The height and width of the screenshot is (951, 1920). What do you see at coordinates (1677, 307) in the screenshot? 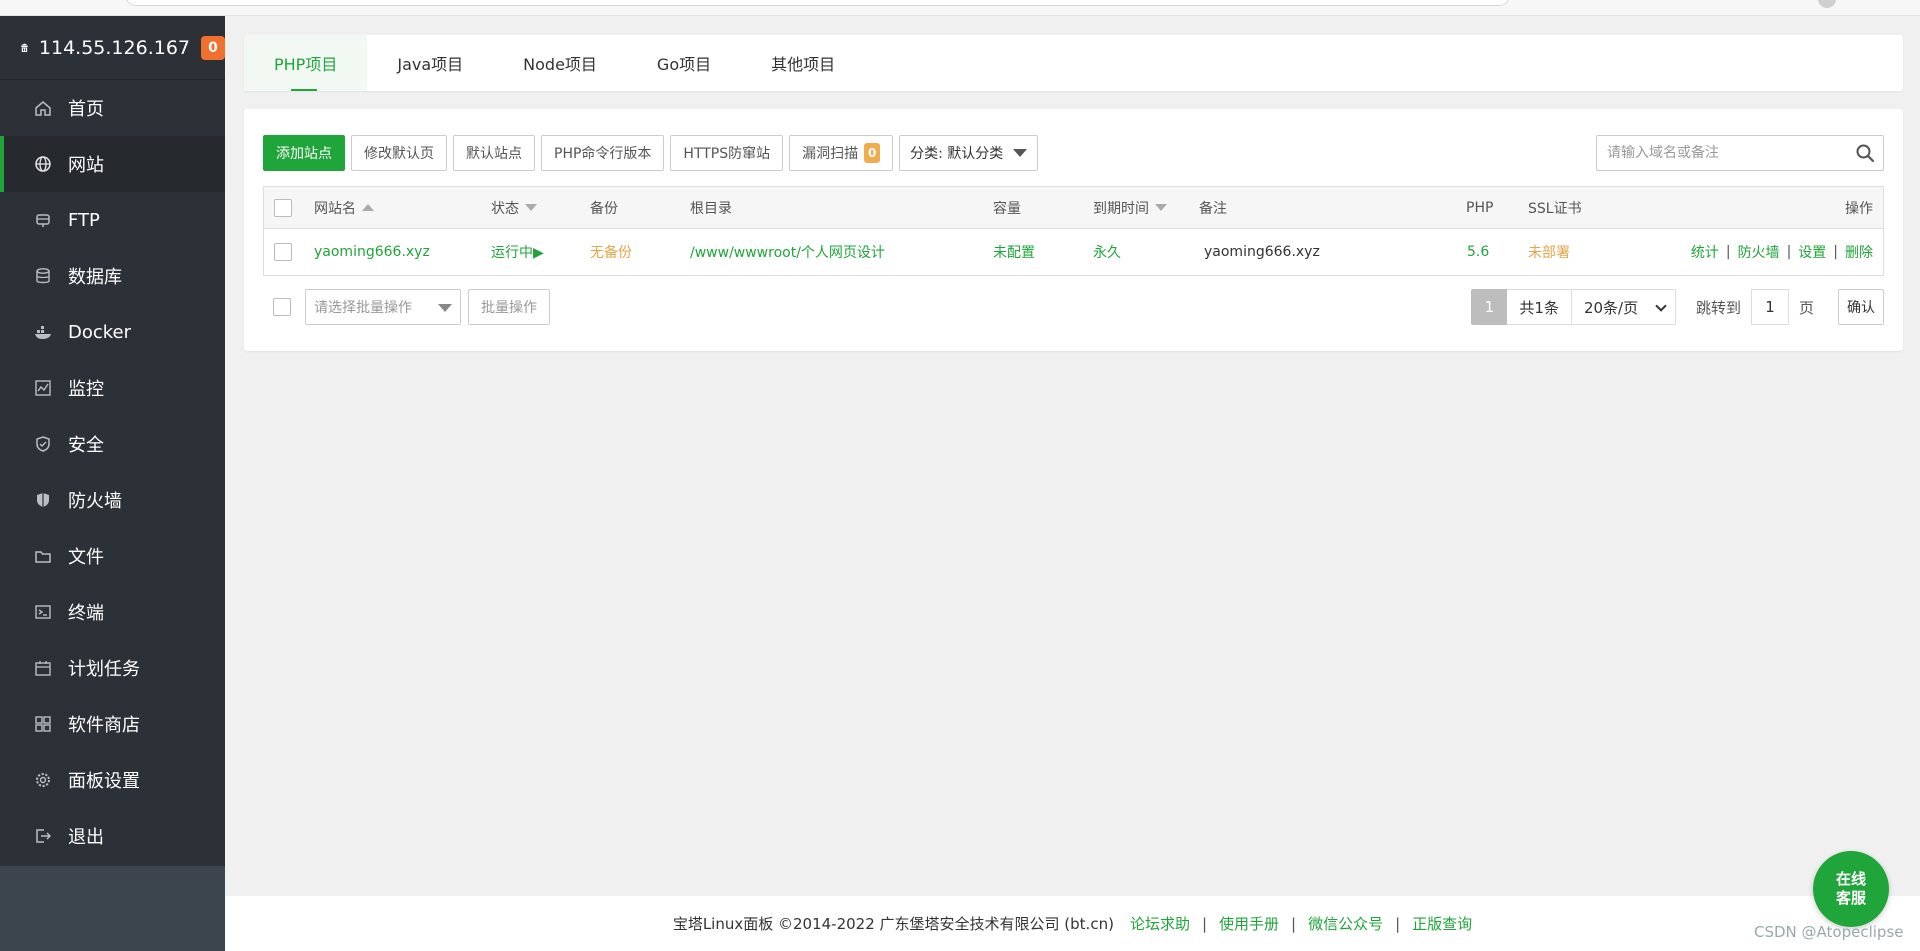
I see `pagination: 1 共1条 20条/页 跳转到 1 页 确认` at bounding box center [1677, 307].